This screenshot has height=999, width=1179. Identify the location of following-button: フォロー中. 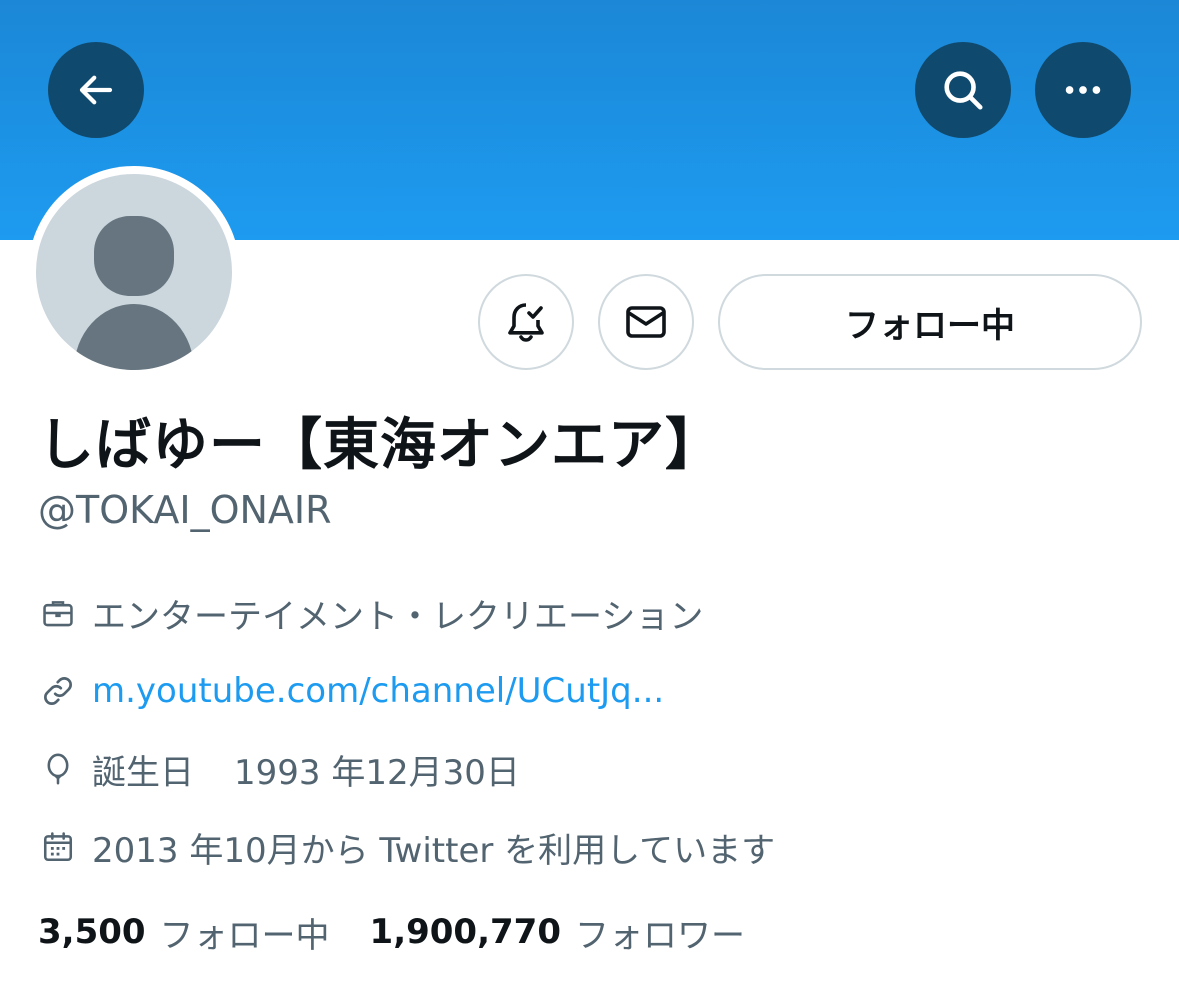
(930, 322).